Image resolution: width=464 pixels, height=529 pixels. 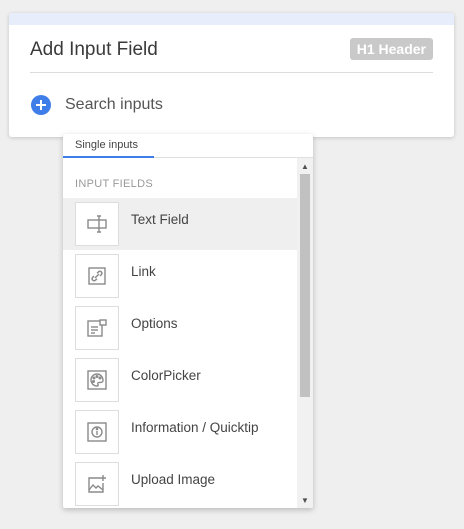 I want to click on link-icon, so click(x=97, y=276).